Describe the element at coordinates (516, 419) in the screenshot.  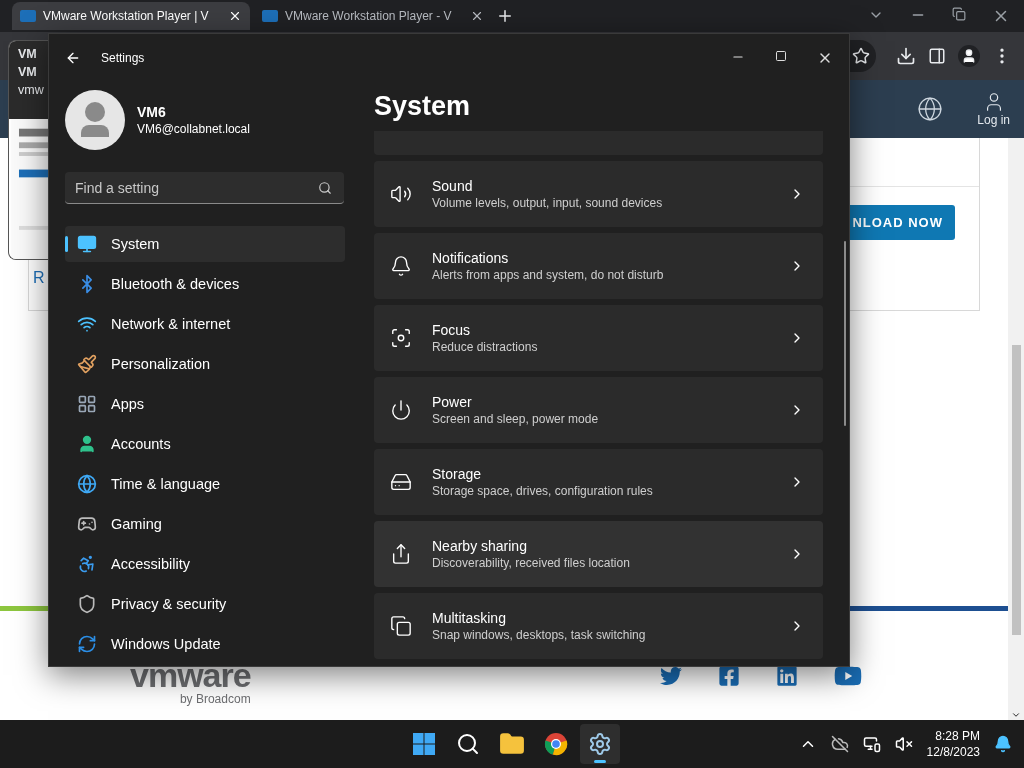
I see `card-subtitle: Screen and sleep, power mode` at that location.